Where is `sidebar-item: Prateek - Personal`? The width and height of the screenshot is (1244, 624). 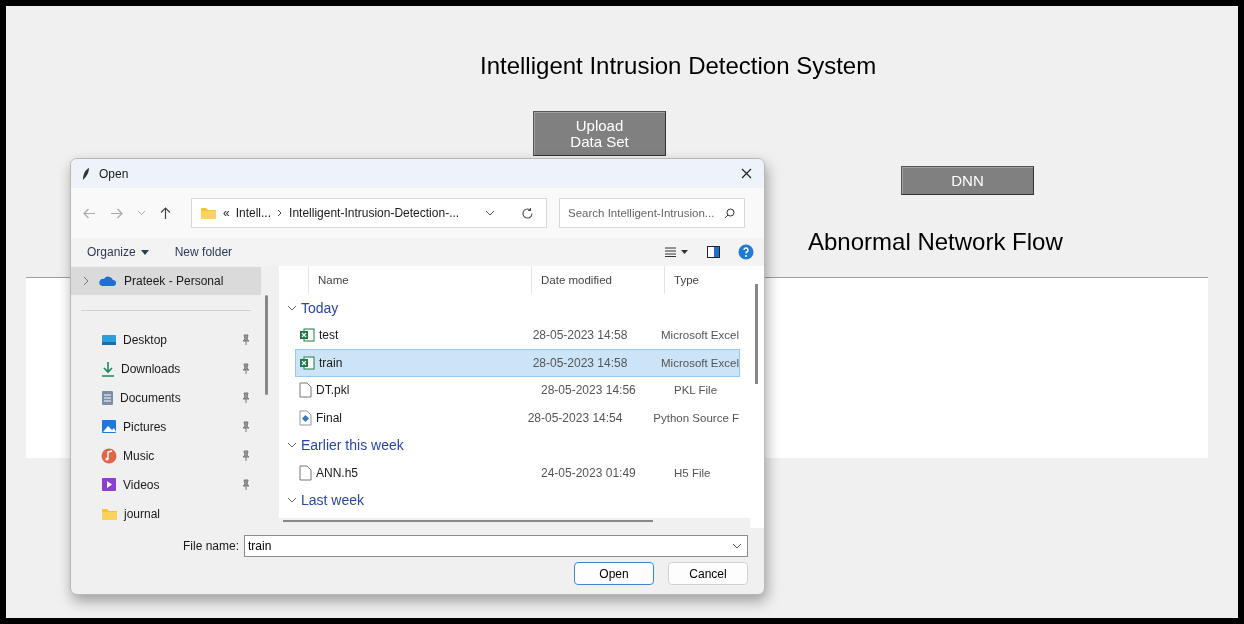
sidebar-item: Prateek - Personal is located at coordinates (166, 281).